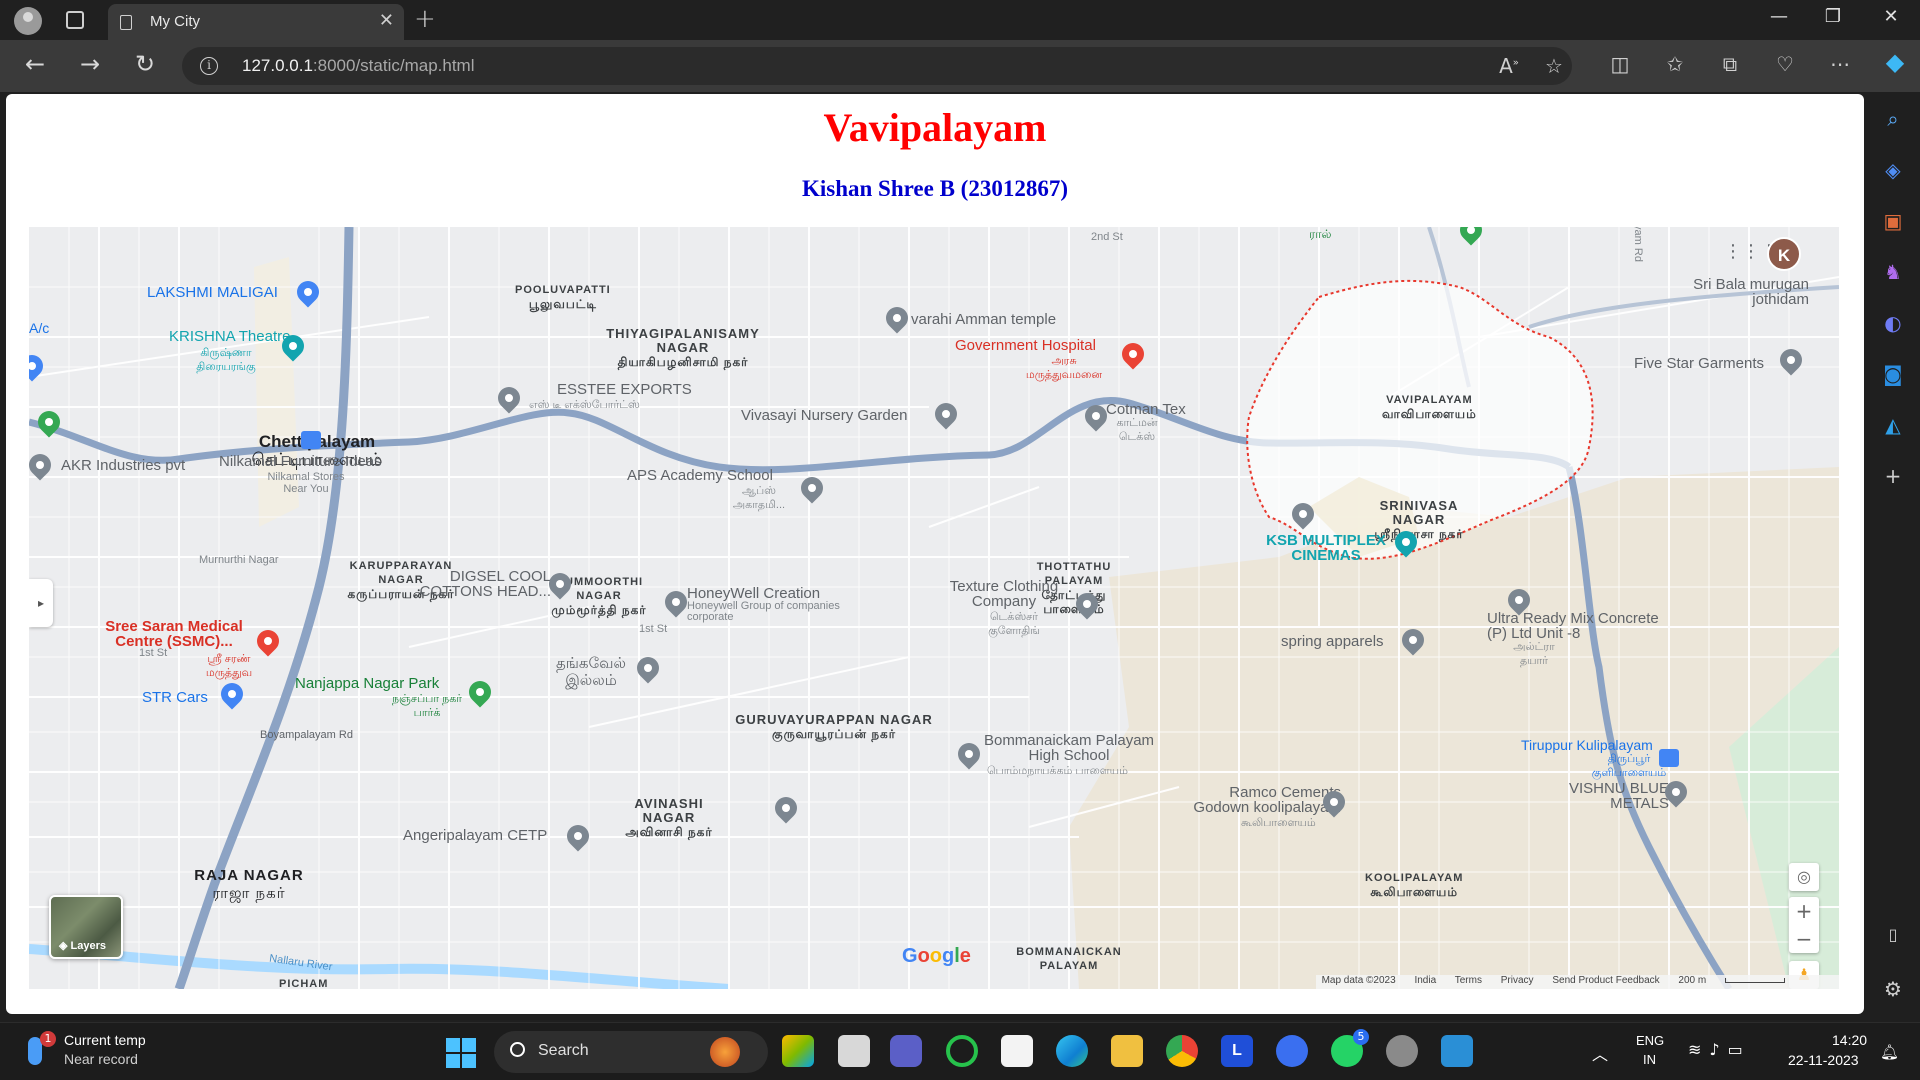 This screenshot has height=1080, width=1920. I want to click on browser-essentials-icon: ♡, so click(1785, 64).